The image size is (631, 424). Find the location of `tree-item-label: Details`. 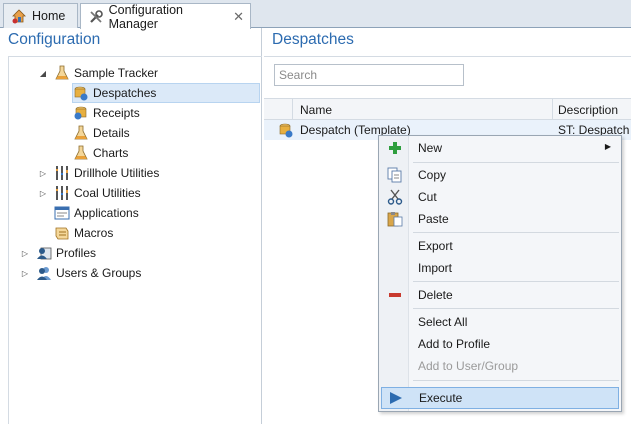

tree-item-label: Details is located at coordinates (111, 133).